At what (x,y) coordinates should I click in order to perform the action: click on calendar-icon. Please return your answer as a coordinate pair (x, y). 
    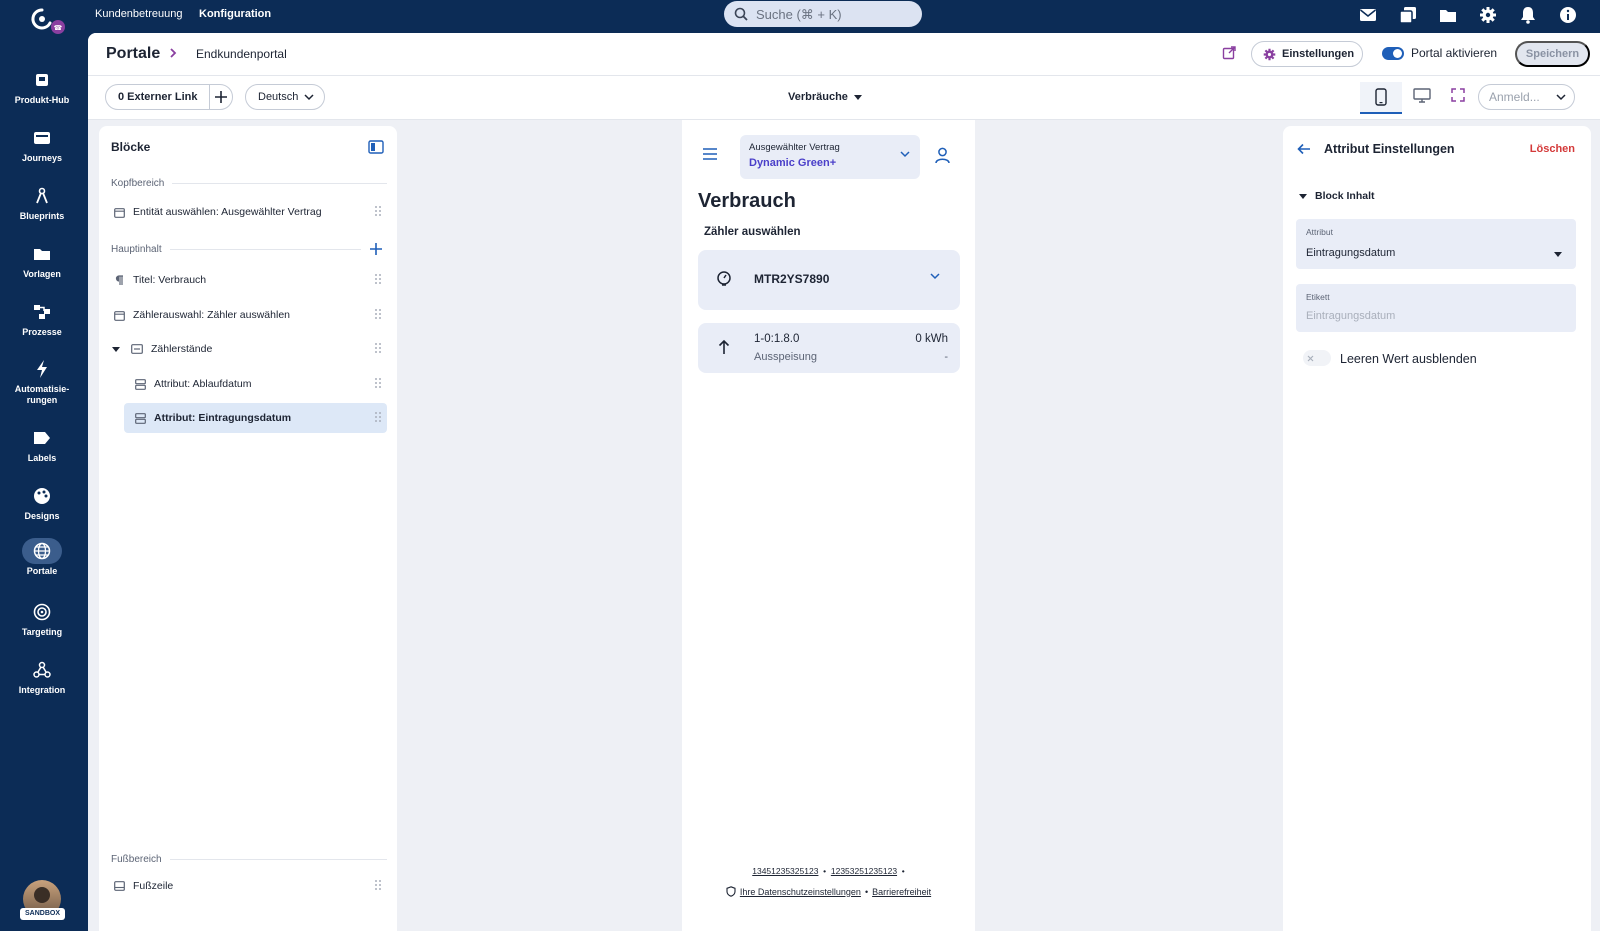
    Looking at the image, I should click on (119, 212).